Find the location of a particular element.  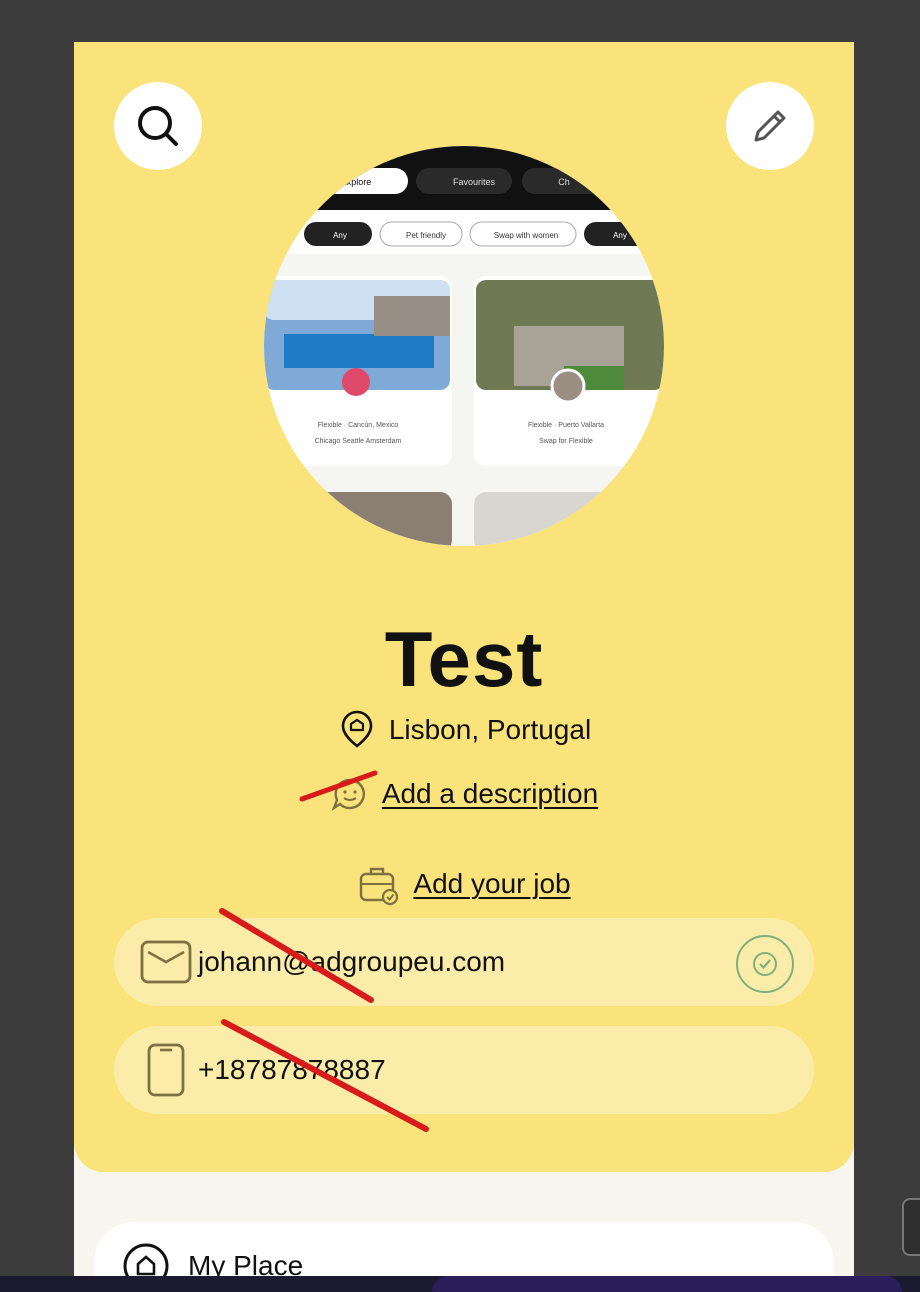

email-field: johann@adgroupeu.com is located at coordinates (464, 962).